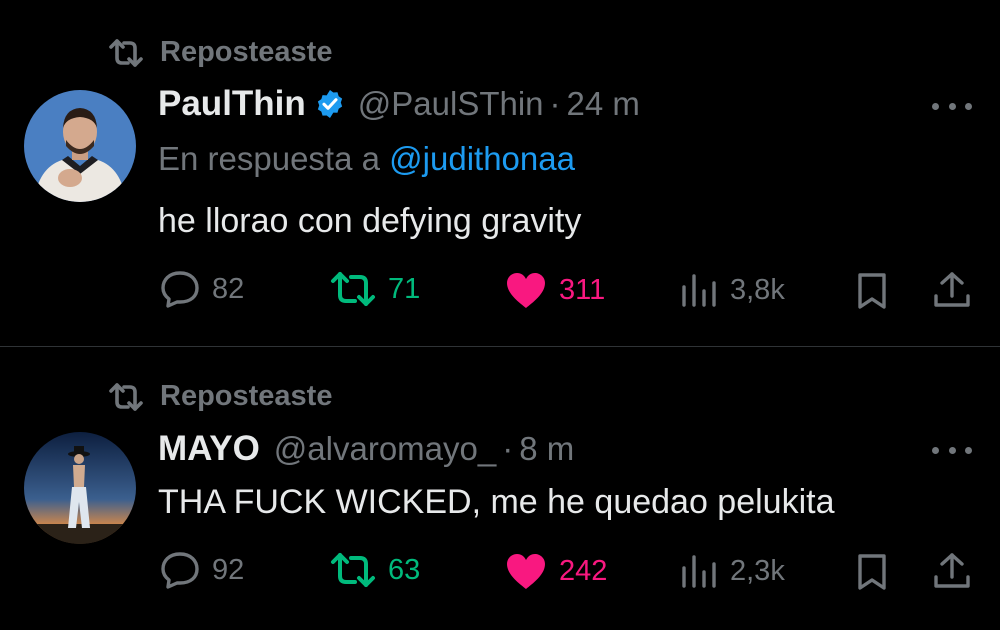  Describe the element at coordinates (209, 449) in the screenshot. I see `author-name: MAYO` at that location.